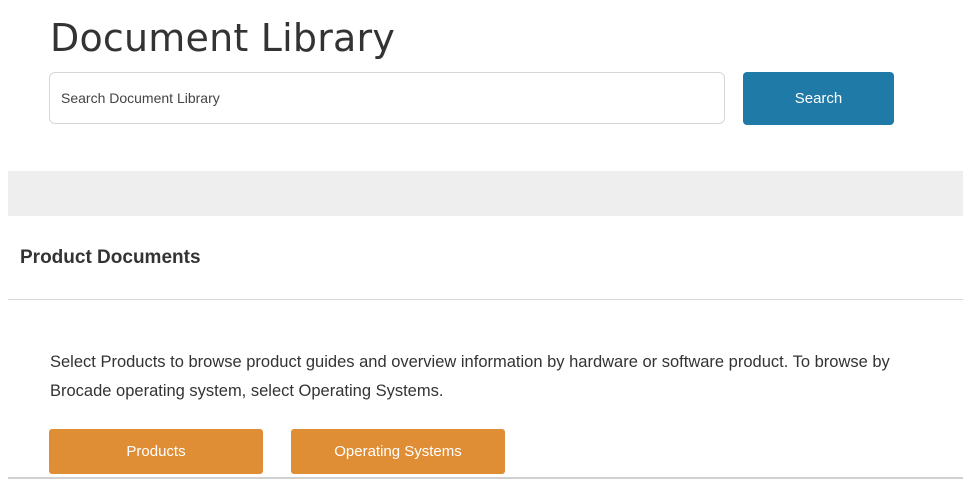  What do you see at coordinates (818, 98) in the screenshot?
I see `search-button: Search` at bounding box center [818, 98].